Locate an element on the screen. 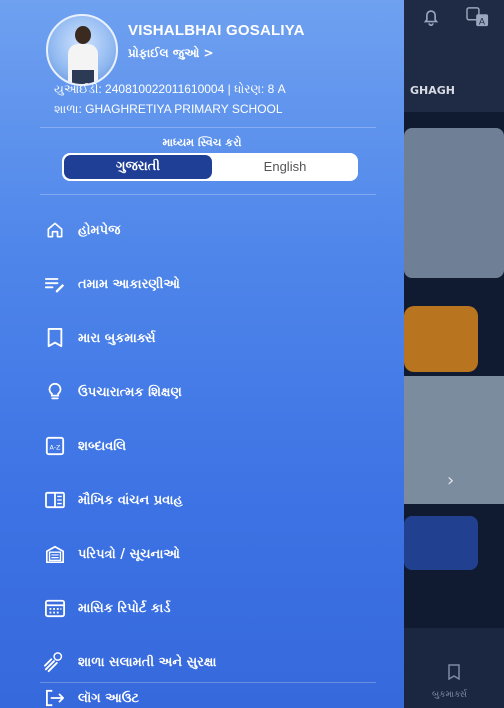  calendar-icon is located at coordinates (55, 608).